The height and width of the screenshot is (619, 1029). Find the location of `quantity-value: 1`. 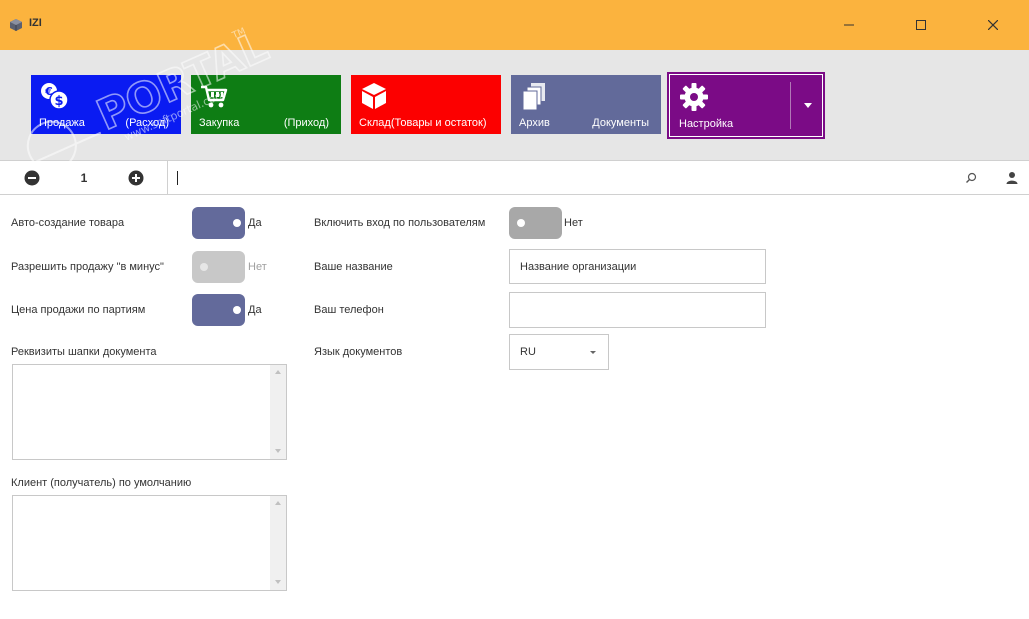

quantity-value: 1 is located at coordinates (84, 178).